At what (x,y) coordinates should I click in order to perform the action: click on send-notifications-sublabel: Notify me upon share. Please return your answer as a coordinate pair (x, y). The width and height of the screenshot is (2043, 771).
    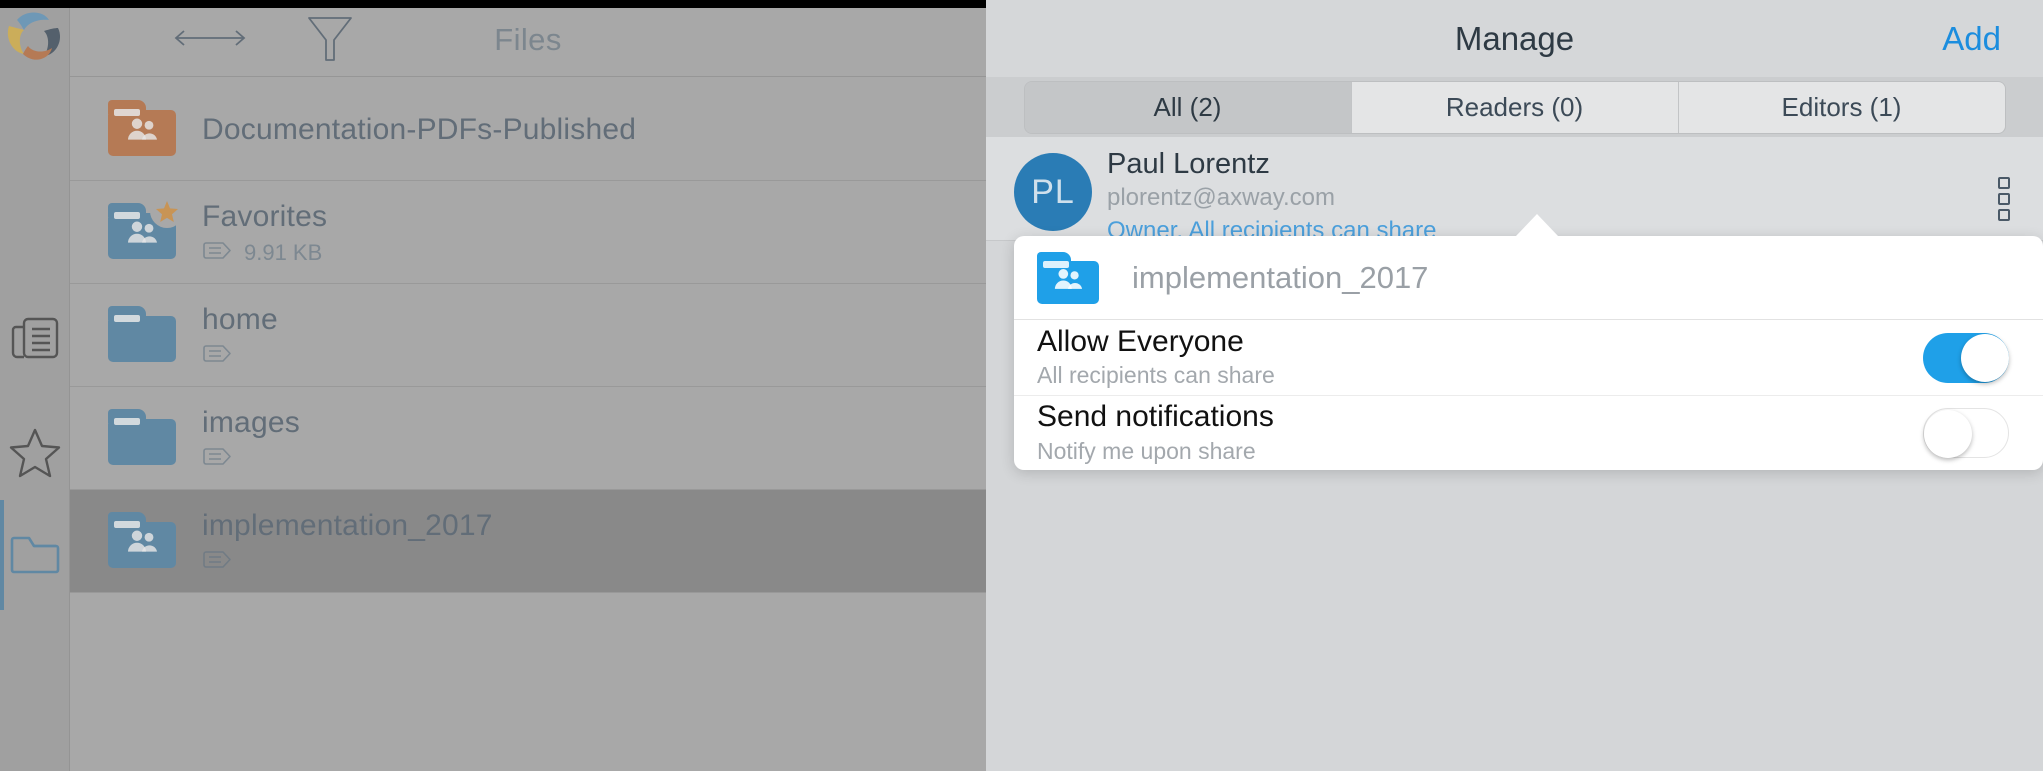
    Looking at the image, I should click on (1146, 450).